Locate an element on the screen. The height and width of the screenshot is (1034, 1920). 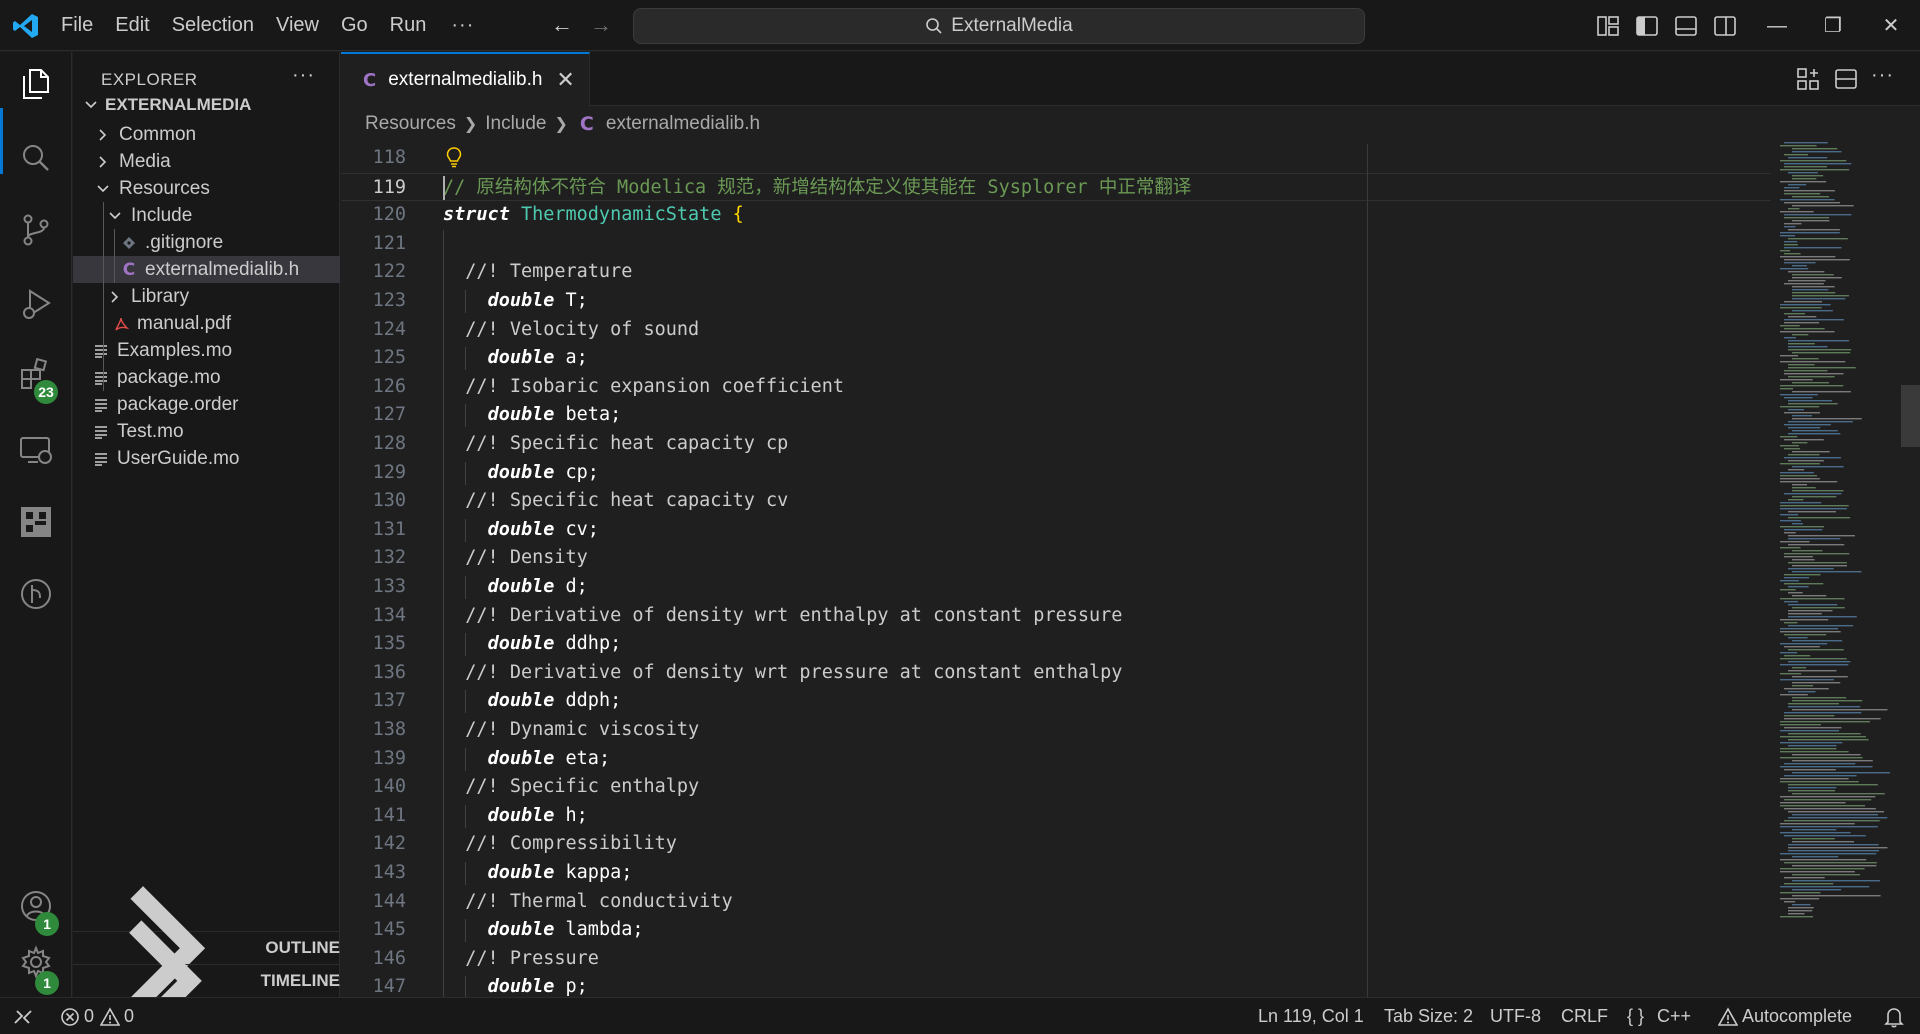
line-number: 123 is located at coordinates (389, 300).